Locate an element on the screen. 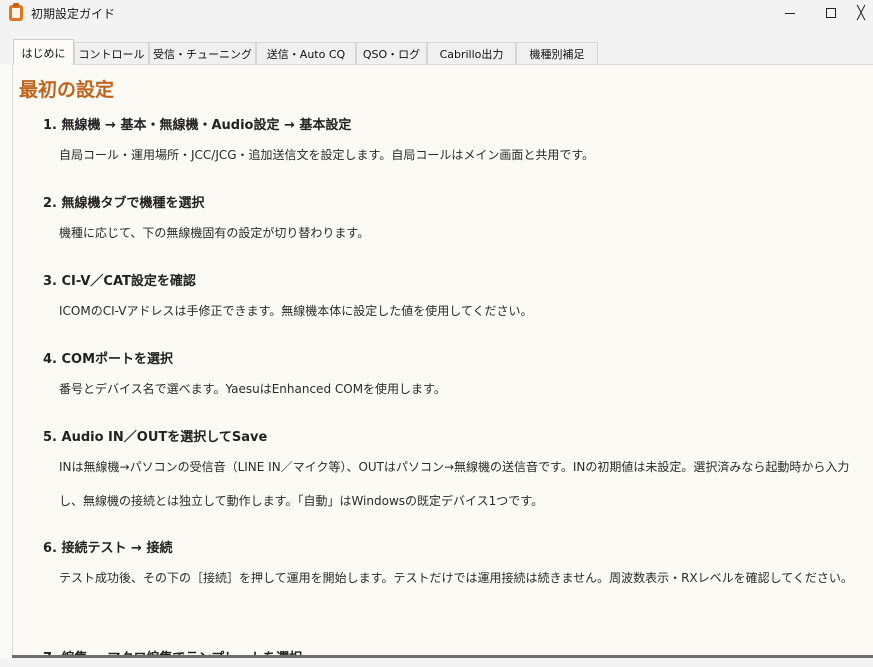 This screenshot has height=667, width=873. minimize-icon is located at coordinates (790, 13).